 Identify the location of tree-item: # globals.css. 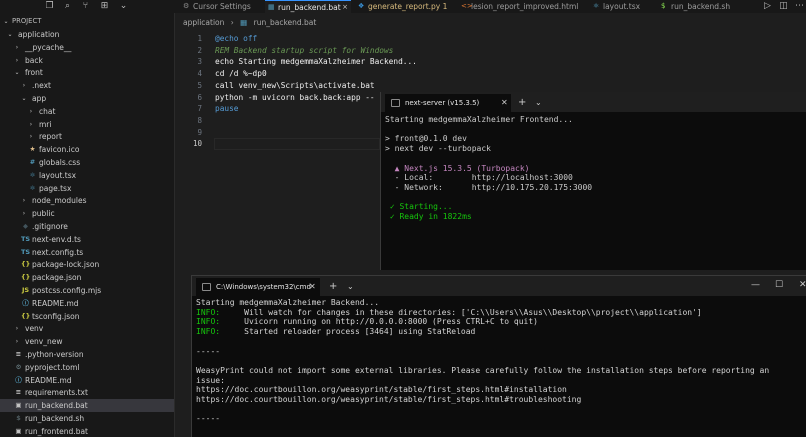
(87, 162).